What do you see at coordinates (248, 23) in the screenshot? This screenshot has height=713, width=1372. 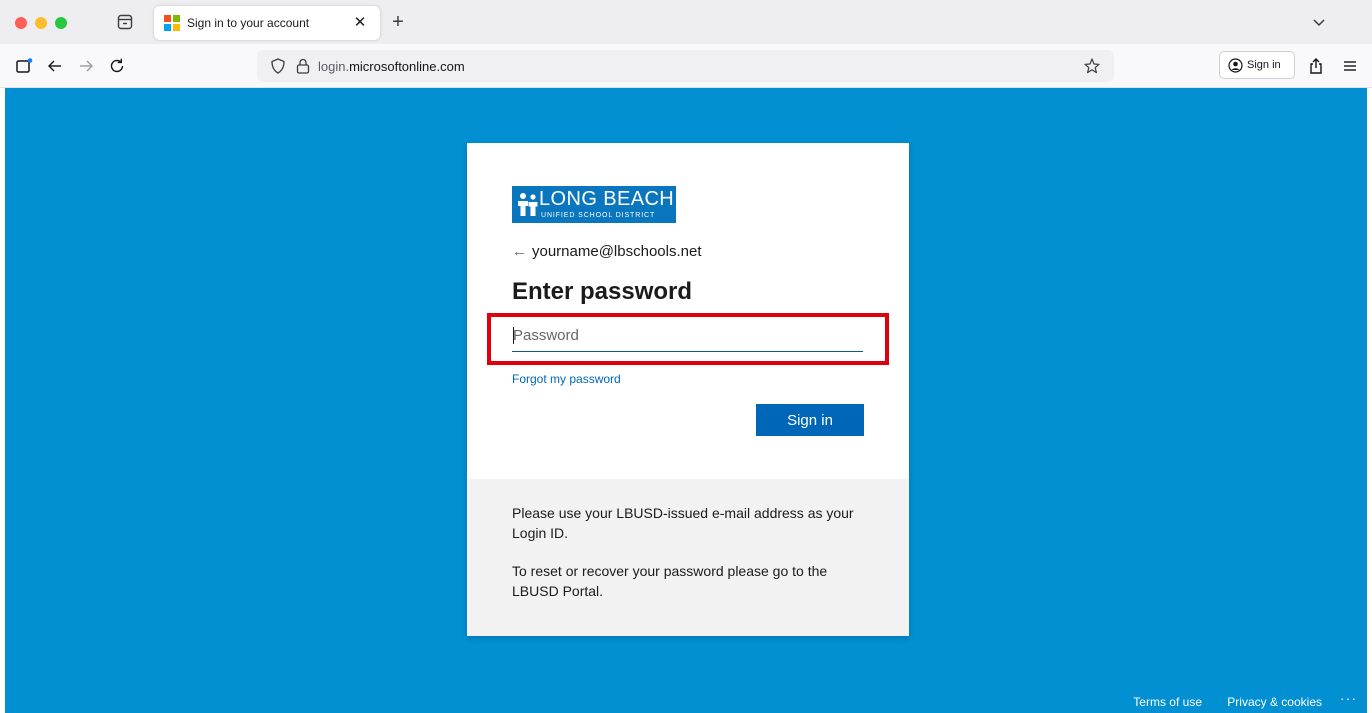 I see `tab-title: Sign in to your account` at bounding box center [248, 23].